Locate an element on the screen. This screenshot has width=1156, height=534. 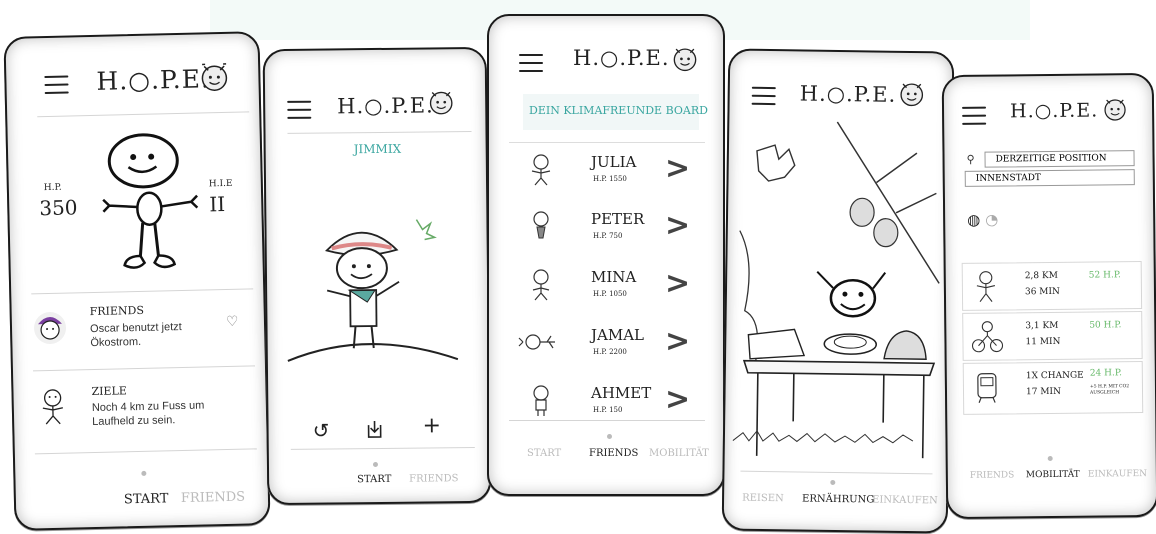
location-pin-icon: ⚲ is located at coordinates (970, 159).